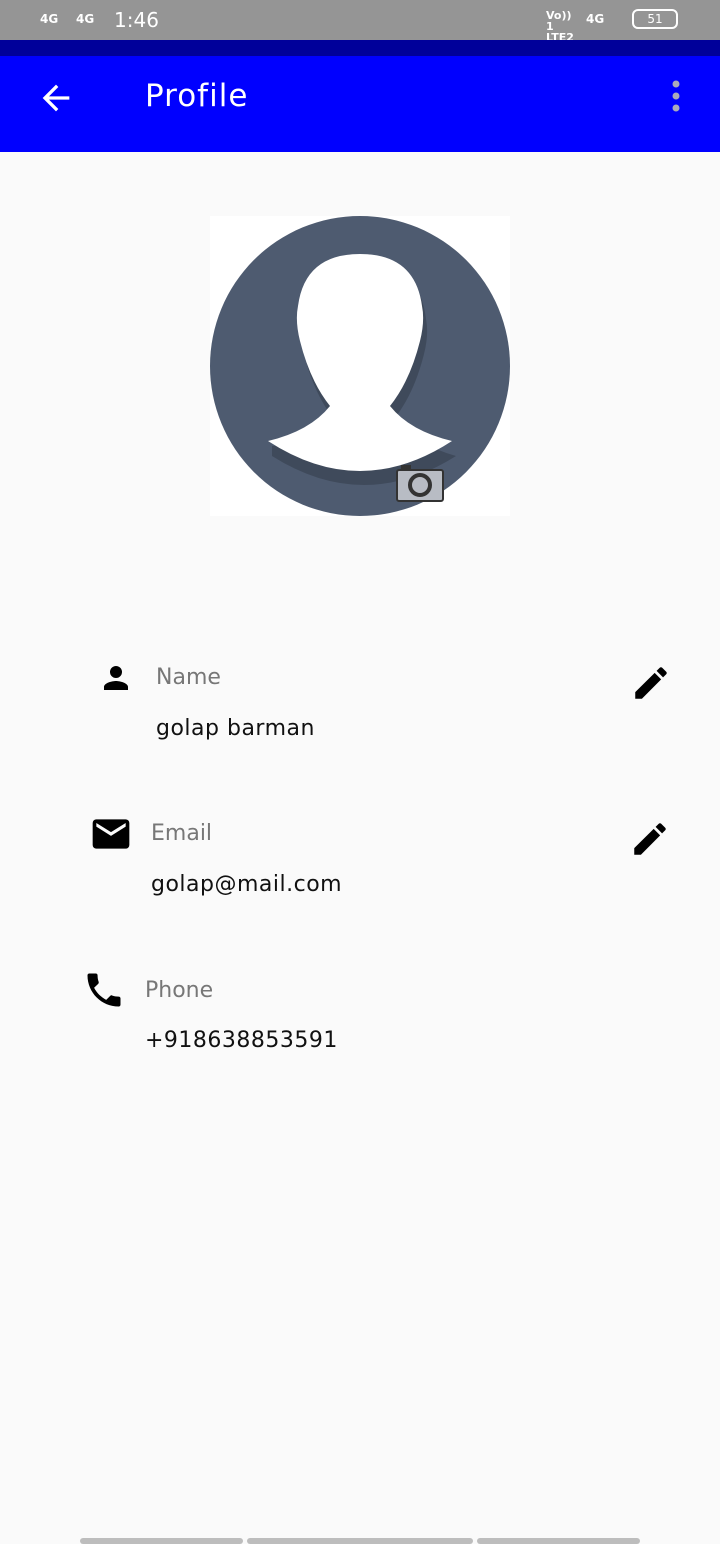 This screenshot has width=720, height=1544. What do you see at coordinates (247, 884) in the screenshot?
I see `email-value: golap@mail.com` at bounding box center [247, 884].